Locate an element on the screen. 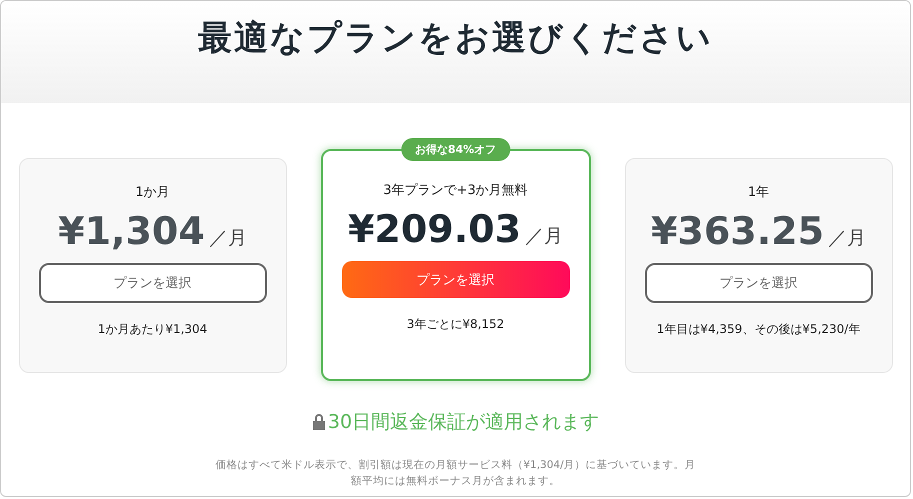 This screenshot has width=913, height=499. plan-name: 1か月 is located at coordinates (152, 192).